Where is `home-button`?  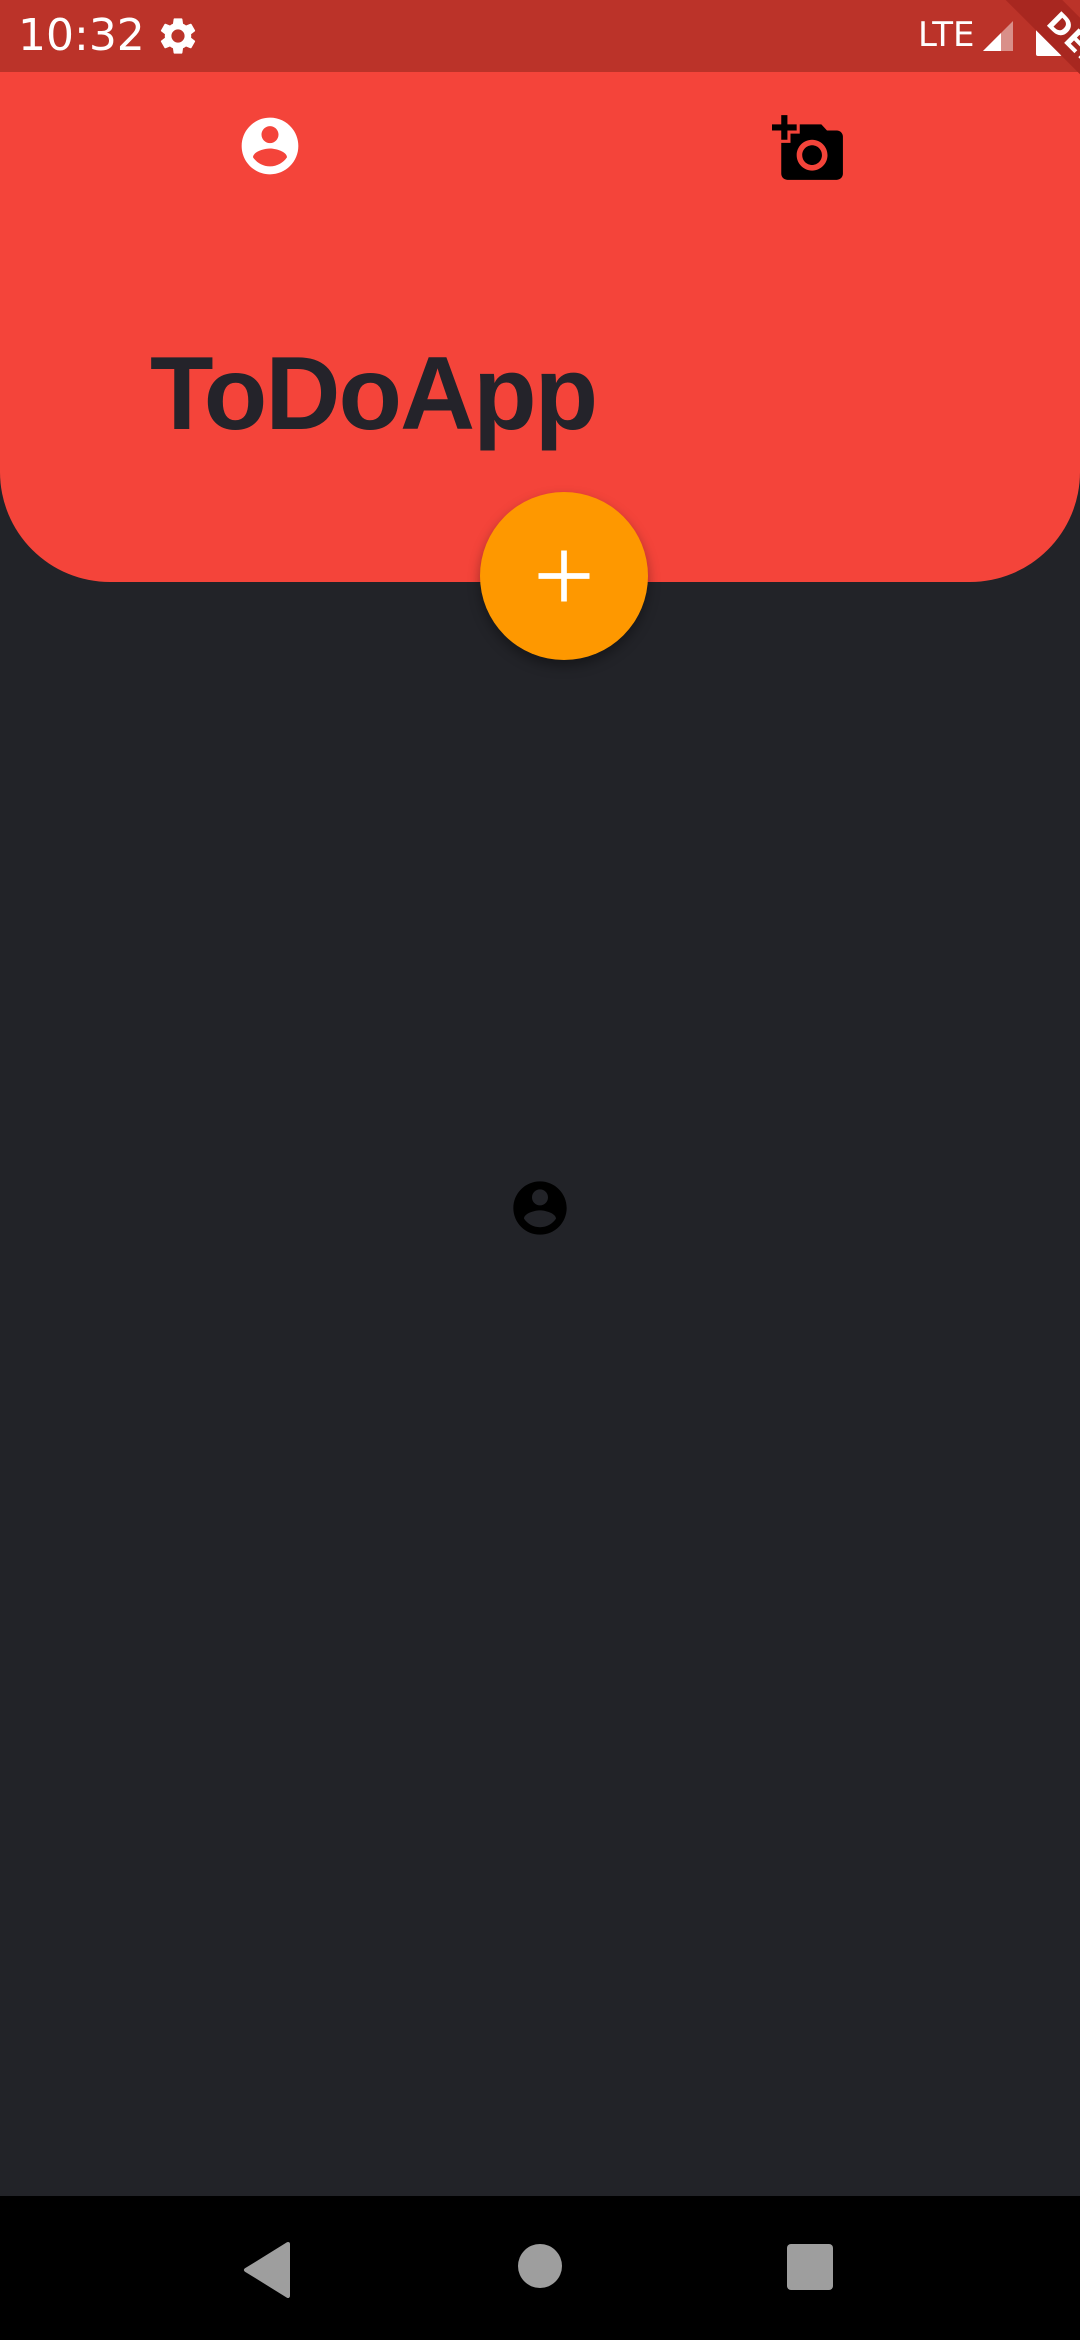
home-button is located at coordinates (540, 2266).